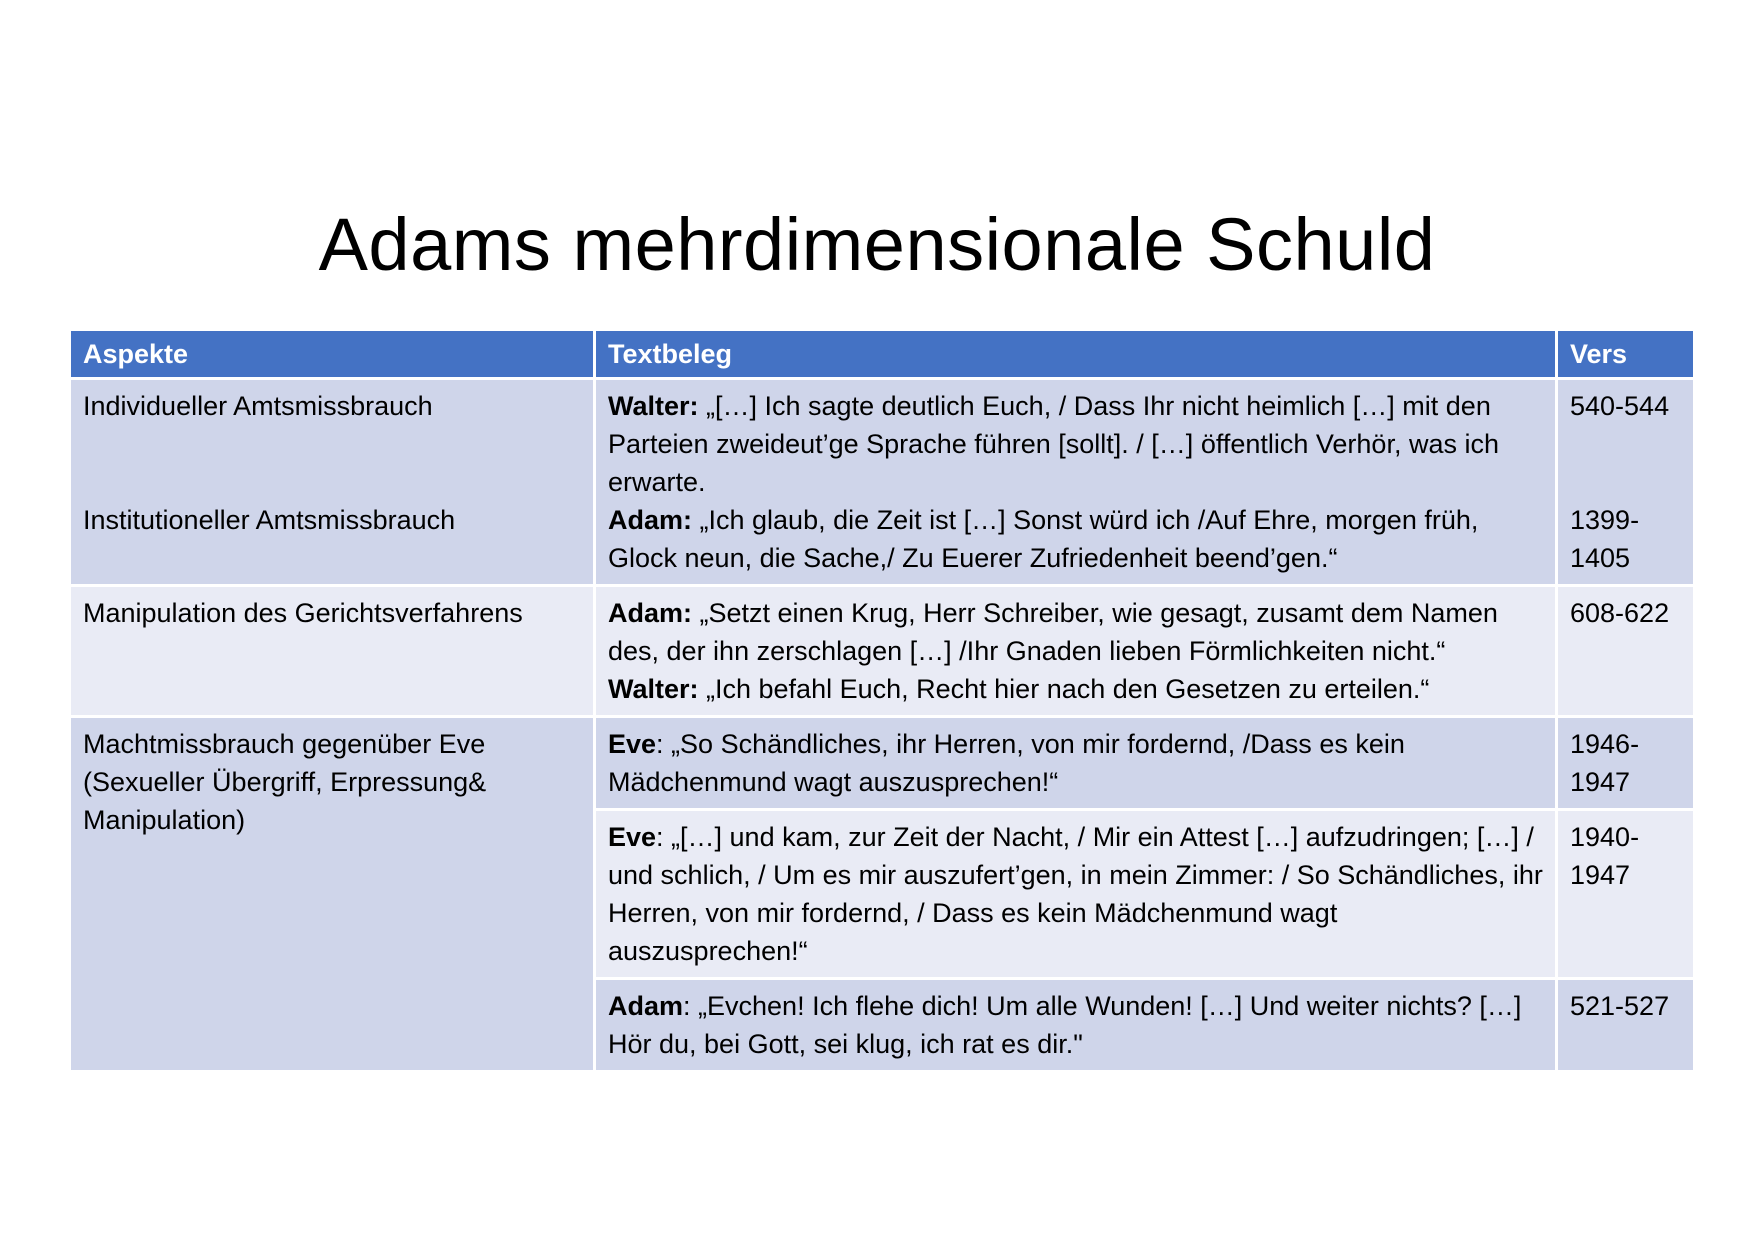  Describe the element at coordinates (1625, 482) in the screenshot. I see `verse-cell: 540-544 1399- 1405` at that location.